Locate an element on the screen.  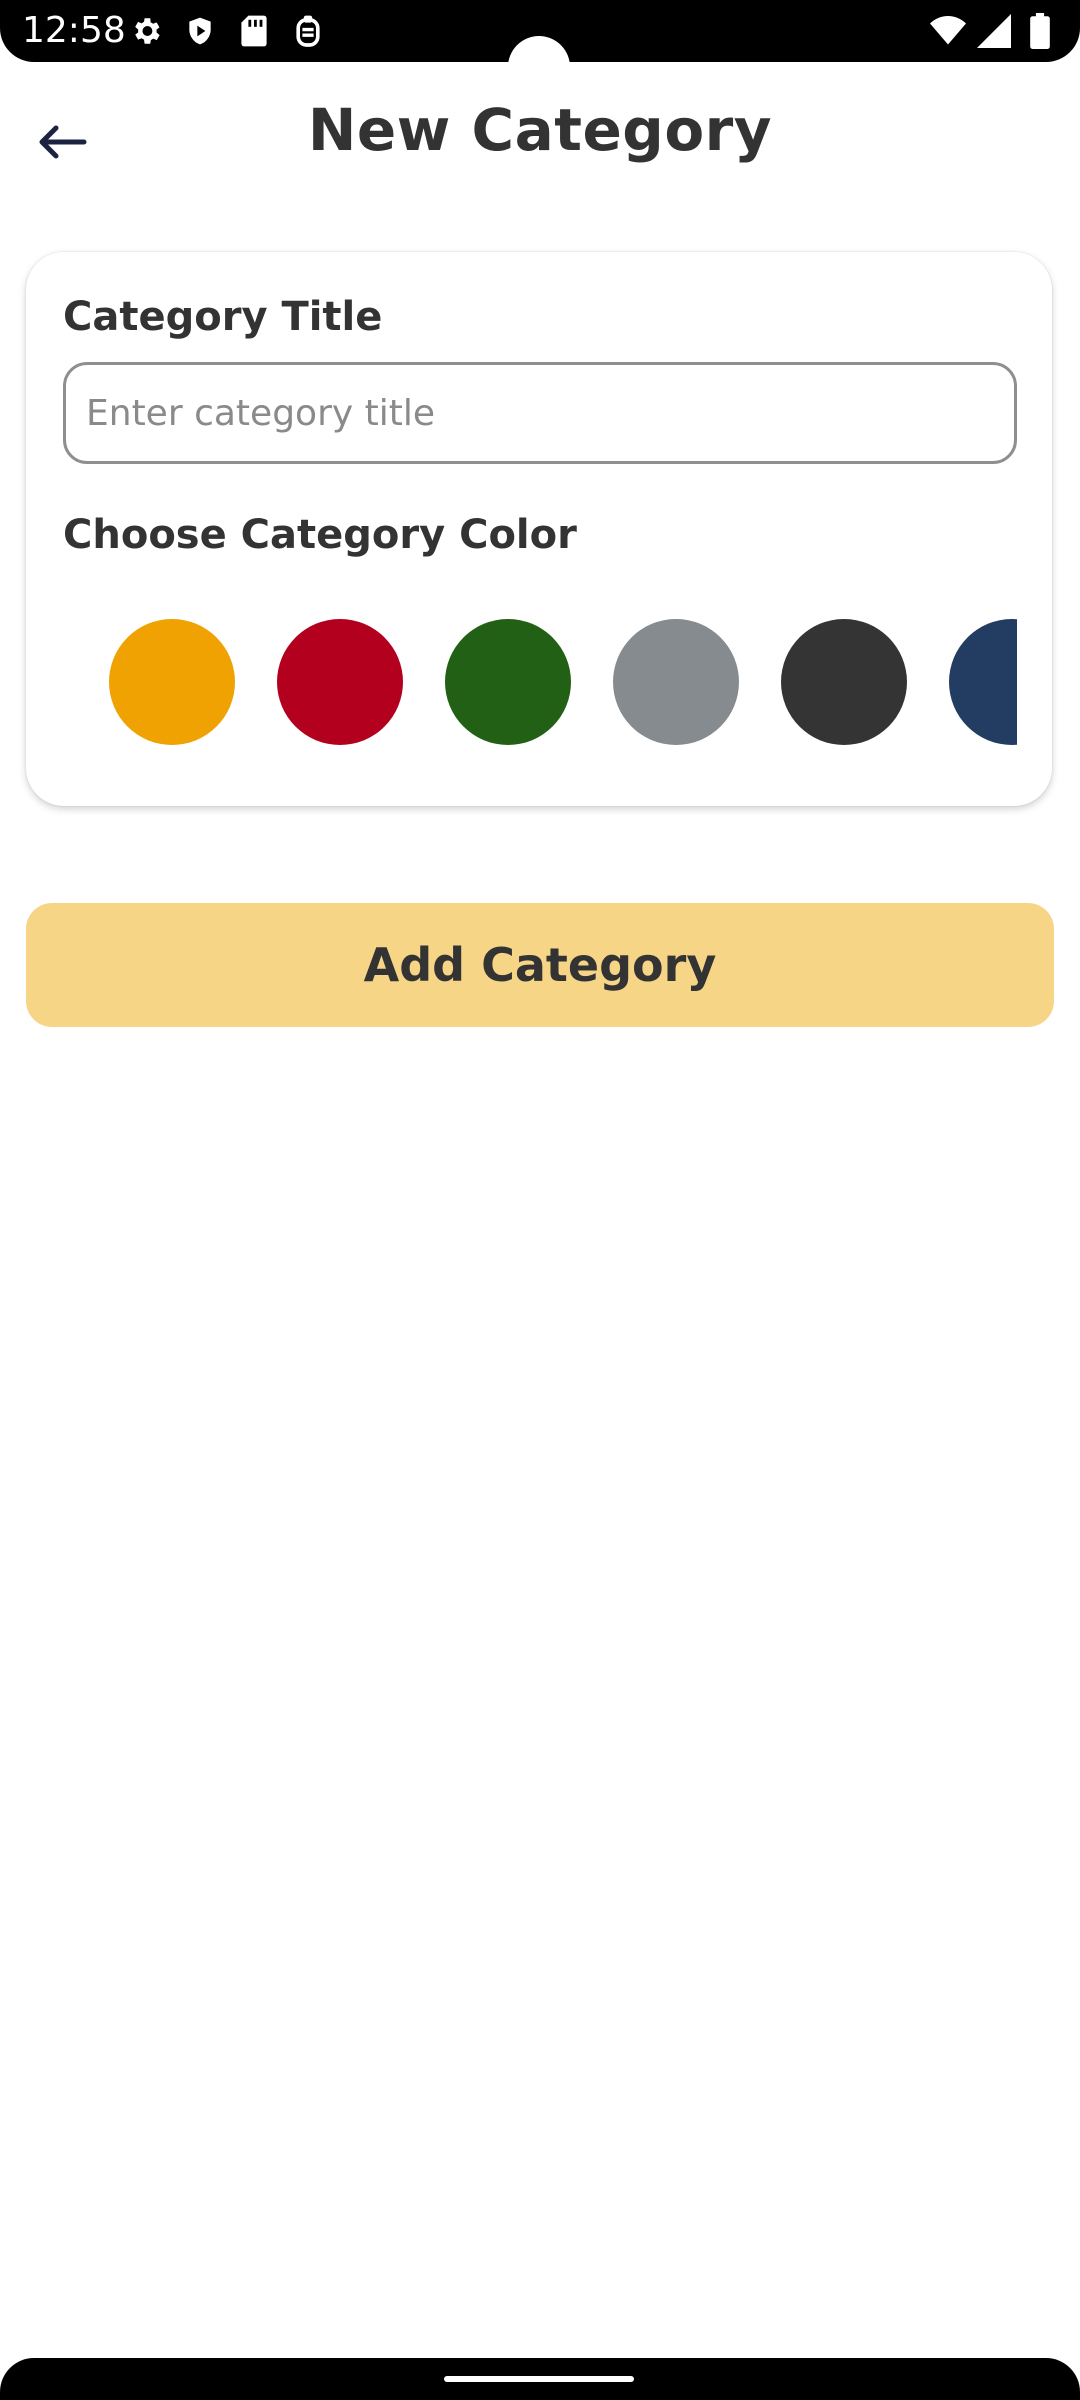
battery-icon is located at coordinates (1040, 31).